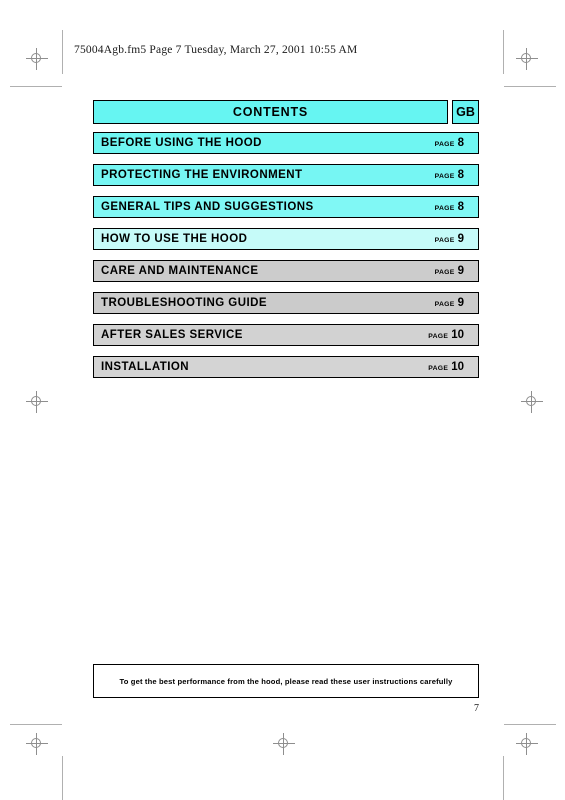 The width and height of the screenshot is (565, 800). I want to click on crop-mark-bottom-right-vertical, so click(503, 778).